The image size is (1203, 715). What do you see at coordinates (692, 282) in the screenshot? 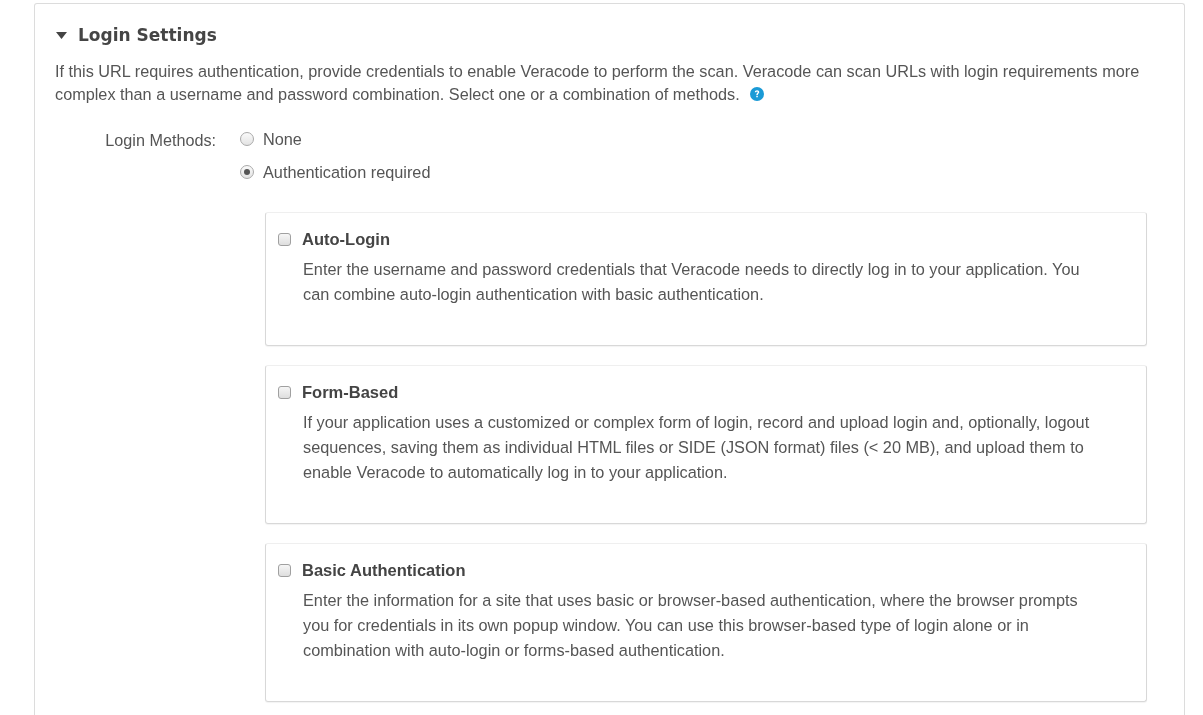
I see `method-description: Enter the username and password credentials that Veracode needs to directly log in to your application. You can combine auto-login authentication with basic authentication.` at bounding box center [692, 282].